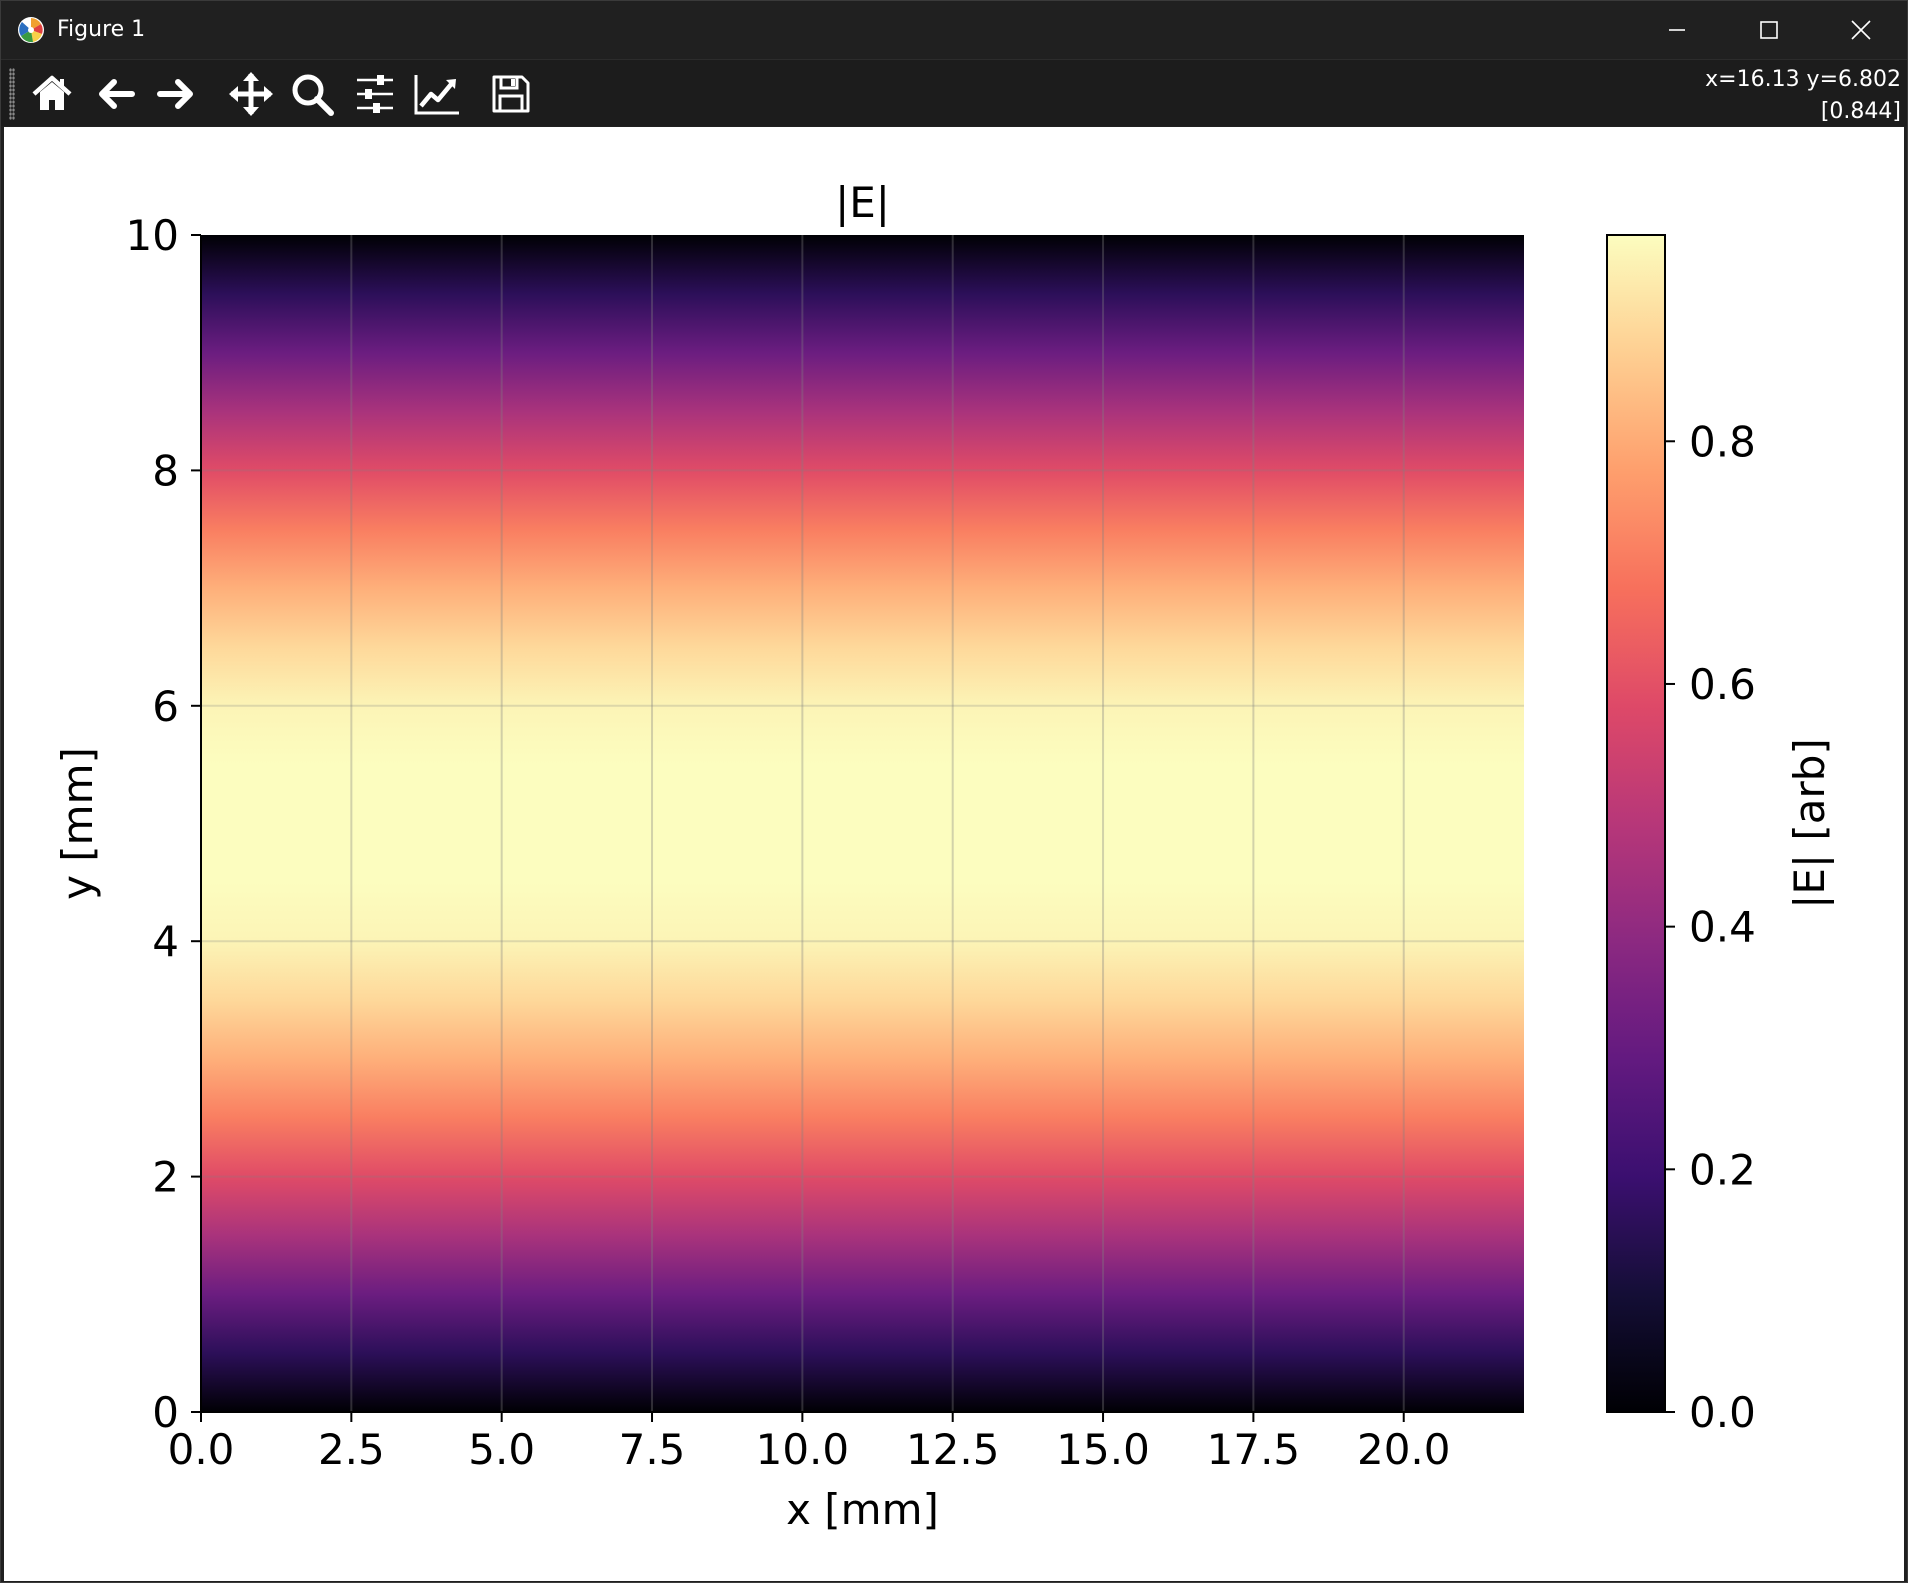 The image size is (1908, 1583). What do you see at coordinates (165, 470) in the screenshot?
I see `y-tick-label: 8` at bounding box center [165, 470].